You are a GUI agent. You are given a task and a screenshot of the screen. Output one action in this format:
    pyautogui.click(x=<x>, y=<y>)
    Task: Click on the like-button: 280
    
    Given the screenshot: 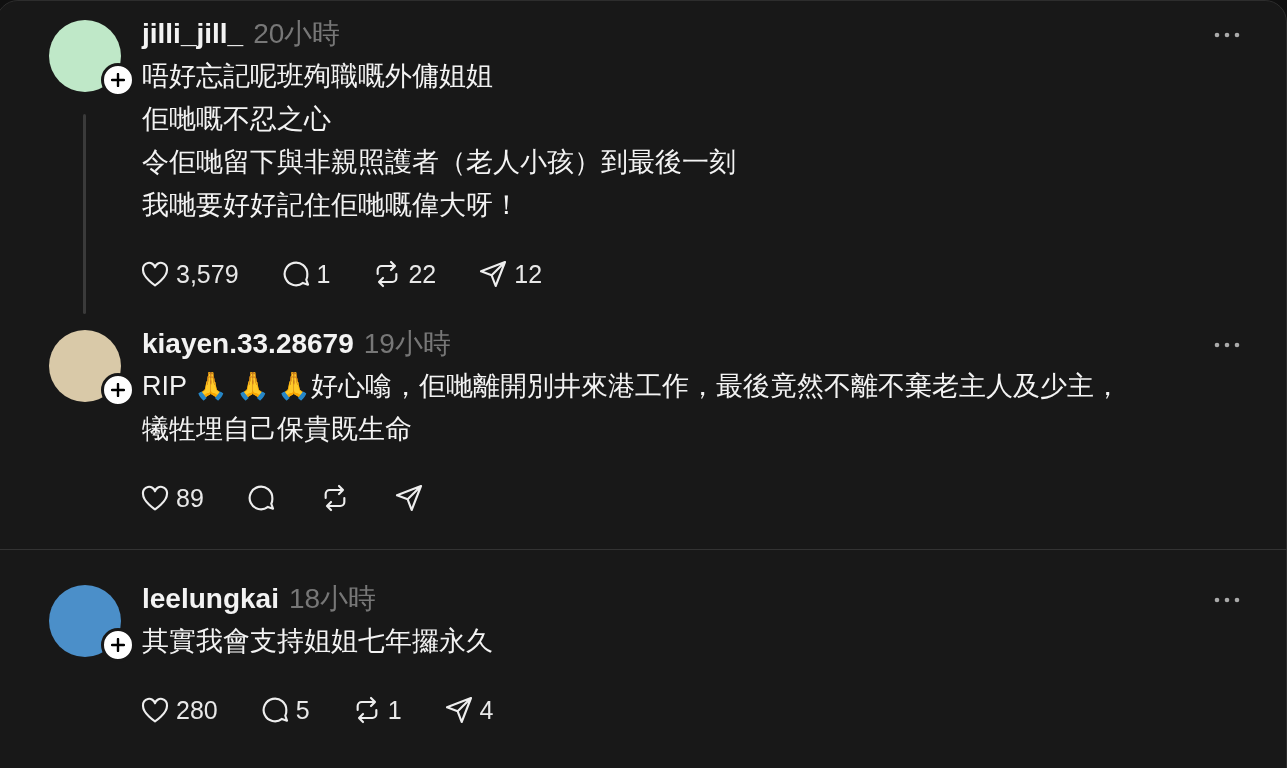 What is the action you would take?
    pyautogui.click(x=178, y=710)
    